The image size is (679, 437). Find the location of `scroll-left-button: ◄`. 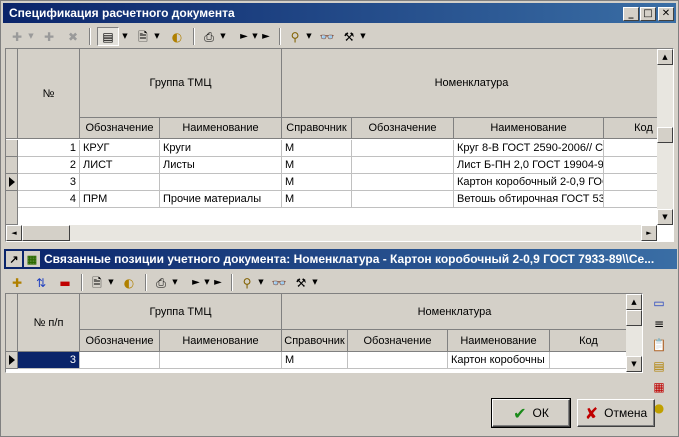

scroll-left-button: ◄ is located at coordinates (14, 233).